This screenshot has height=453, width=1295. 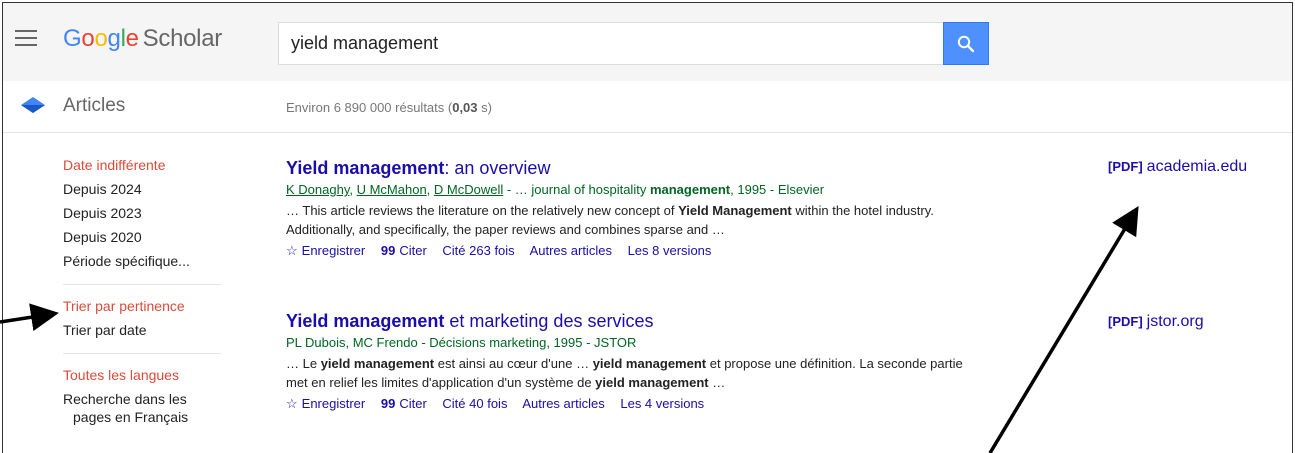 I want to click on results-count: Environ 6 890 000 résultats (0,03 s), so click(x=389, y=107).